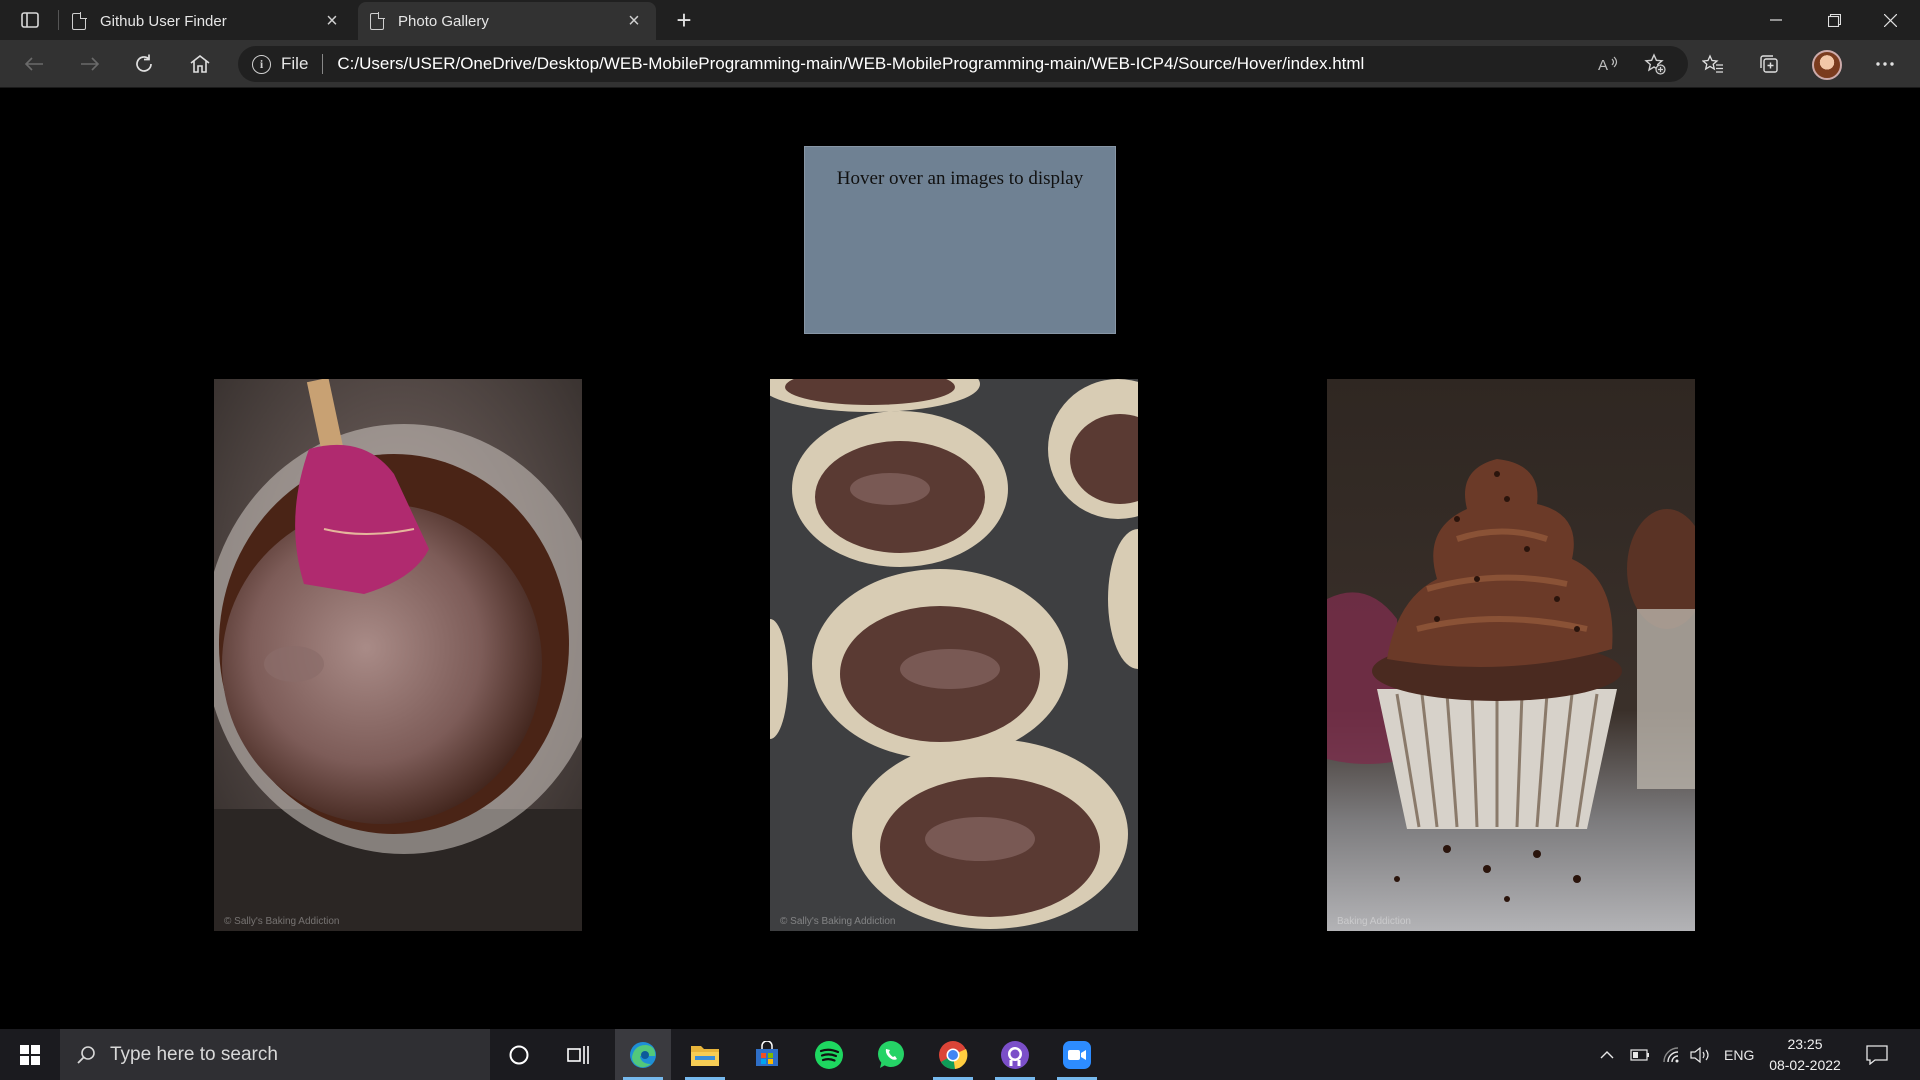  I want to click on refresh-button, so click(144, 64).